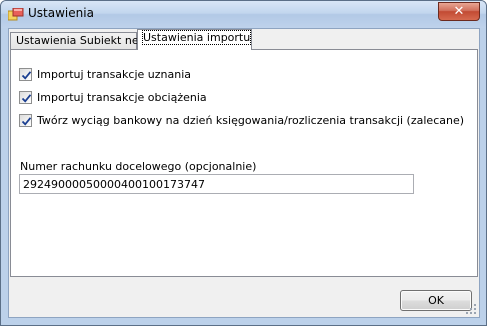 The width and height of the screenshot is (487, 326). What do you see at coordinates (16, 14) in the screenshot?
I see `app-window-icon` at bounding box center [16, 14].